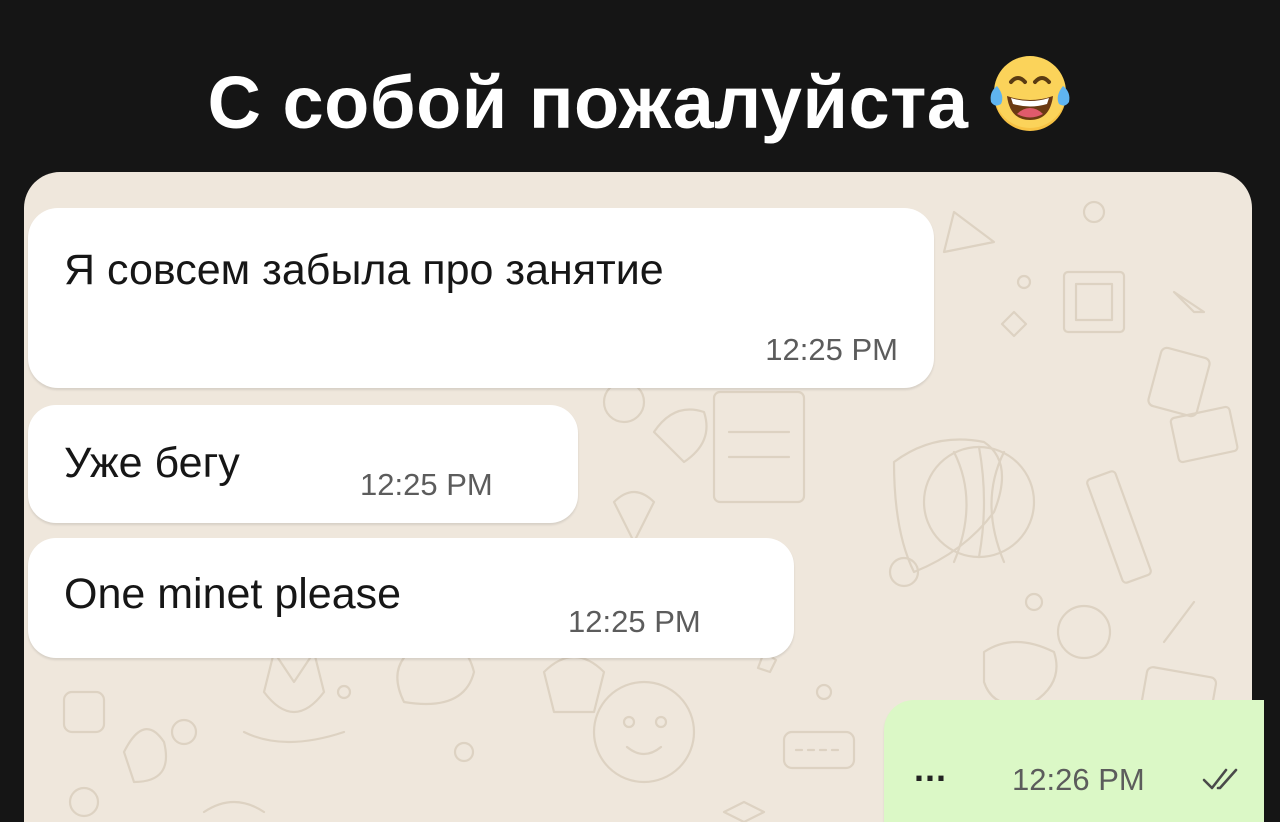 The image size is (1280, 822). What do you see at coordinates (1074, 761) in the screenshot?
I see `message-bubble-outgoing: ... 12:26 PM` at bounding box center [1074, 761].